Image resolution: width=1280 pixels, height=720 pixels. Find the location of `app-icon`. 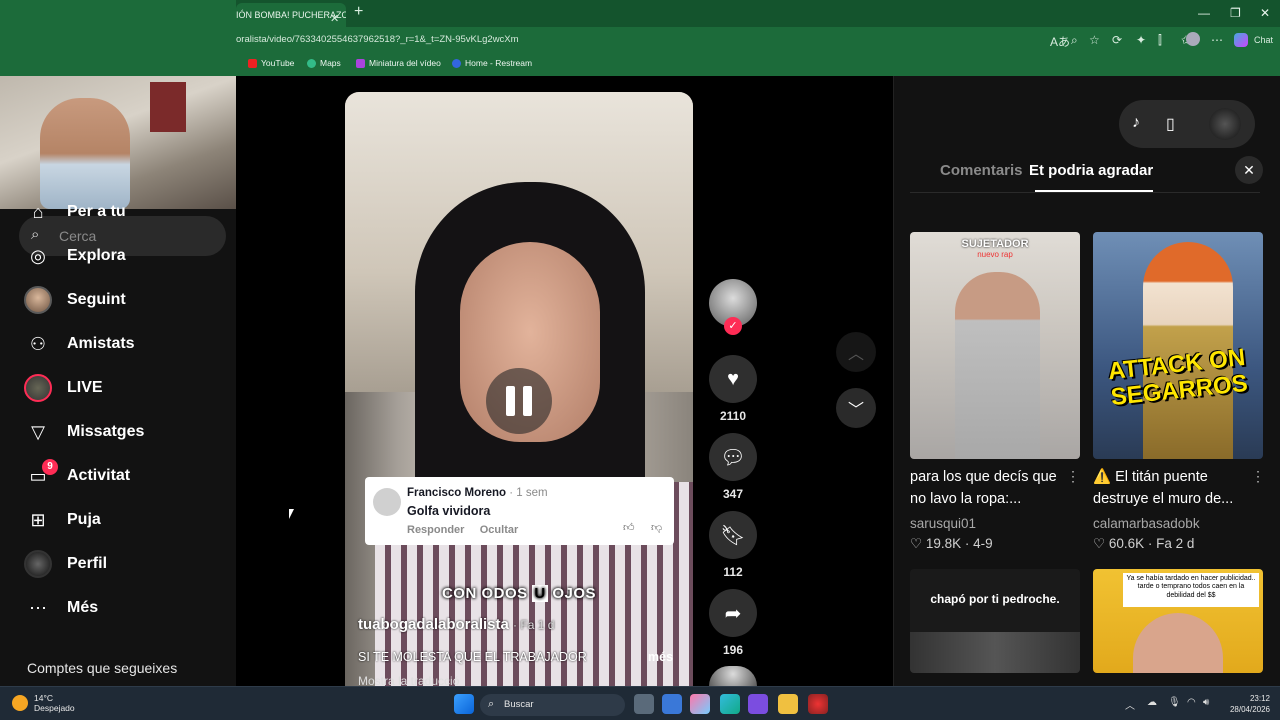

app-icon is located at coordinates (758, 704).